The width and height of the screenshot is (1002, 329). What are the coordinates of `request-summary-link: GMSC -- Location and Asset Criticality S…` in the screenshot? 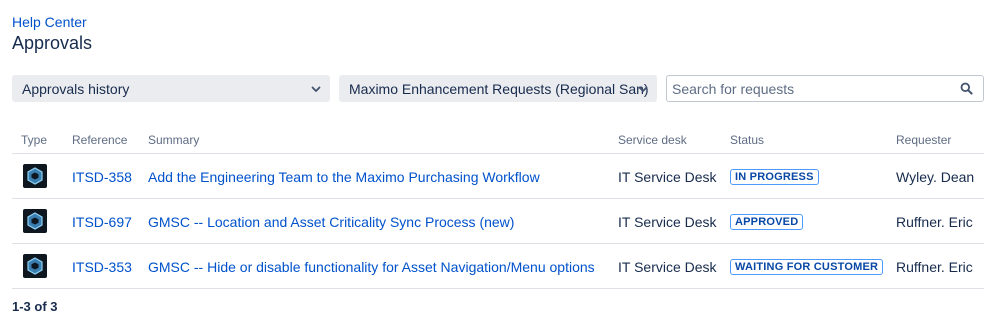 It's located at (331, 222).